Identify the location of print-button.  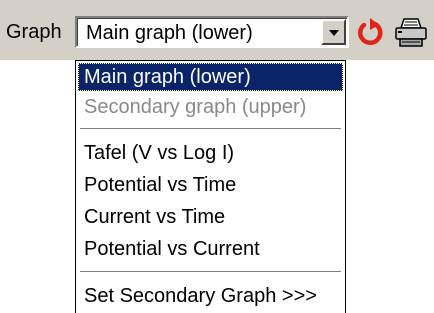
(414, 32).